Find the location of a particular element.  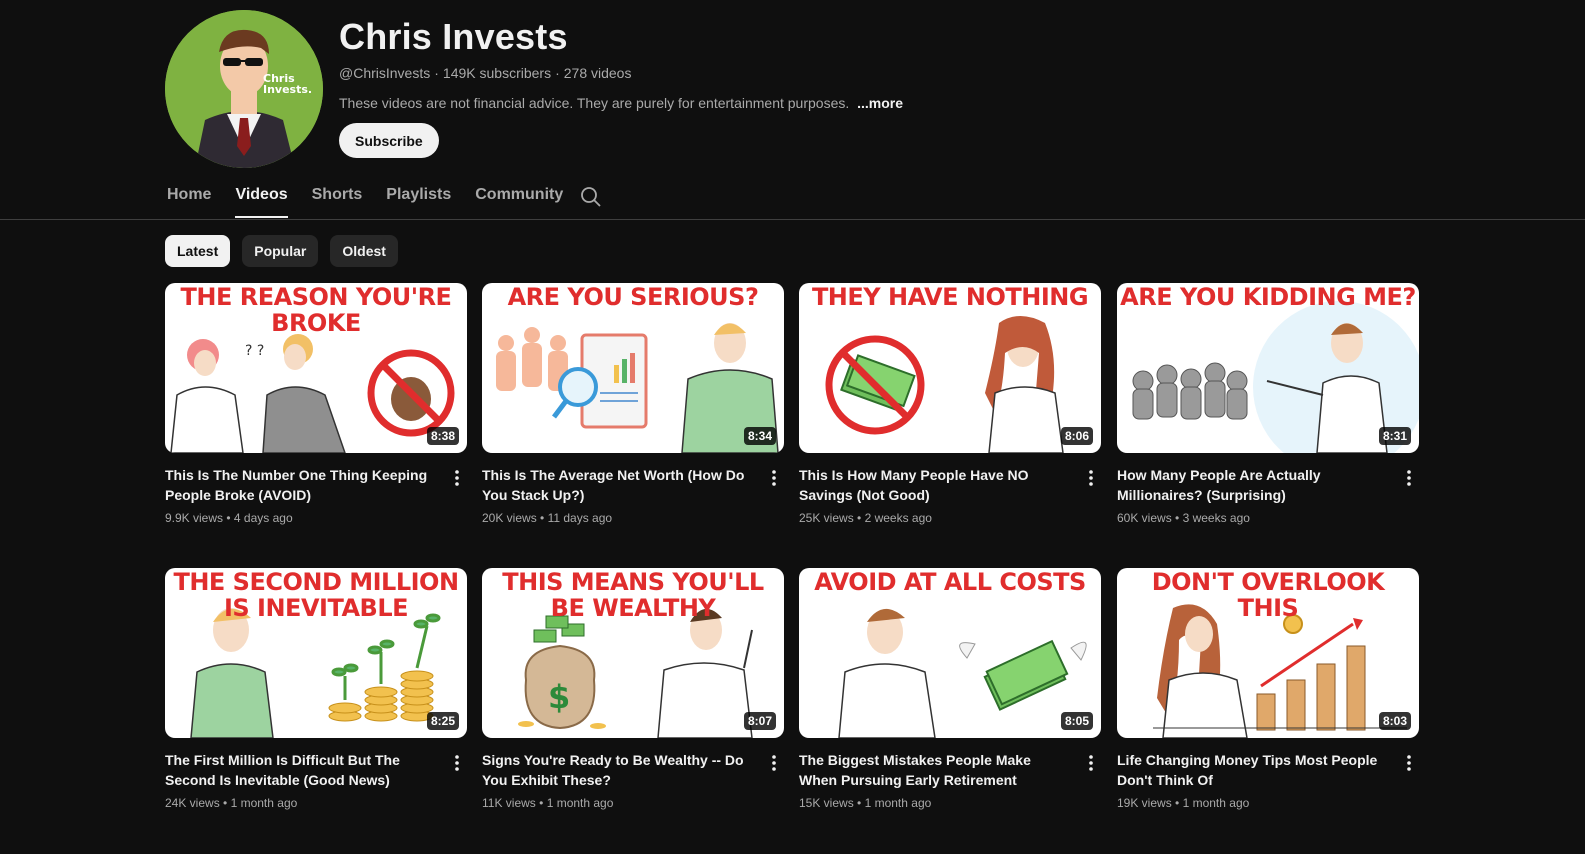

view-count: 20K views is located at coordinates (509, 518).